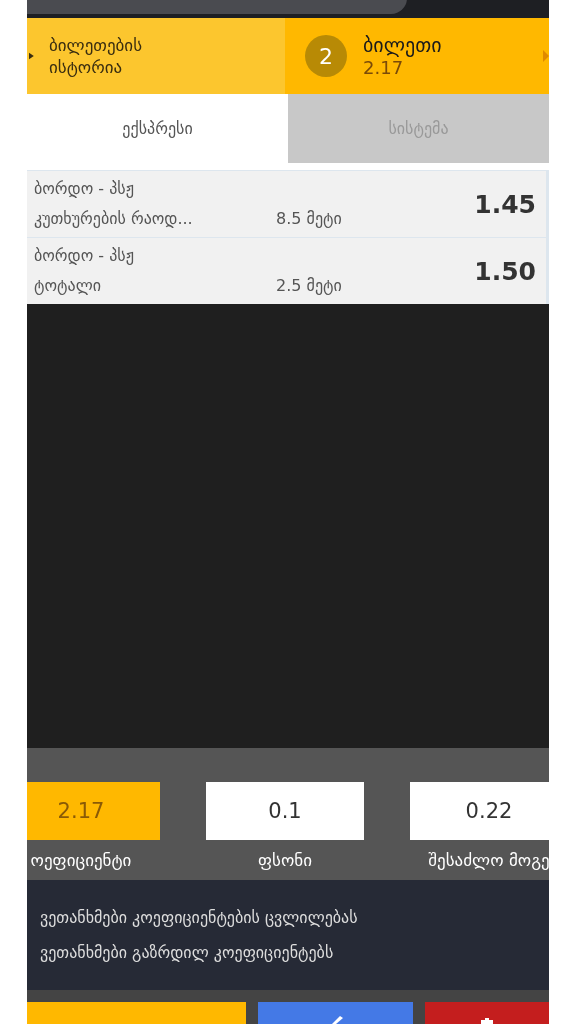 This screenshot has height=1024, width=576. I want to click on count-badge: 2, so click(326, 56).